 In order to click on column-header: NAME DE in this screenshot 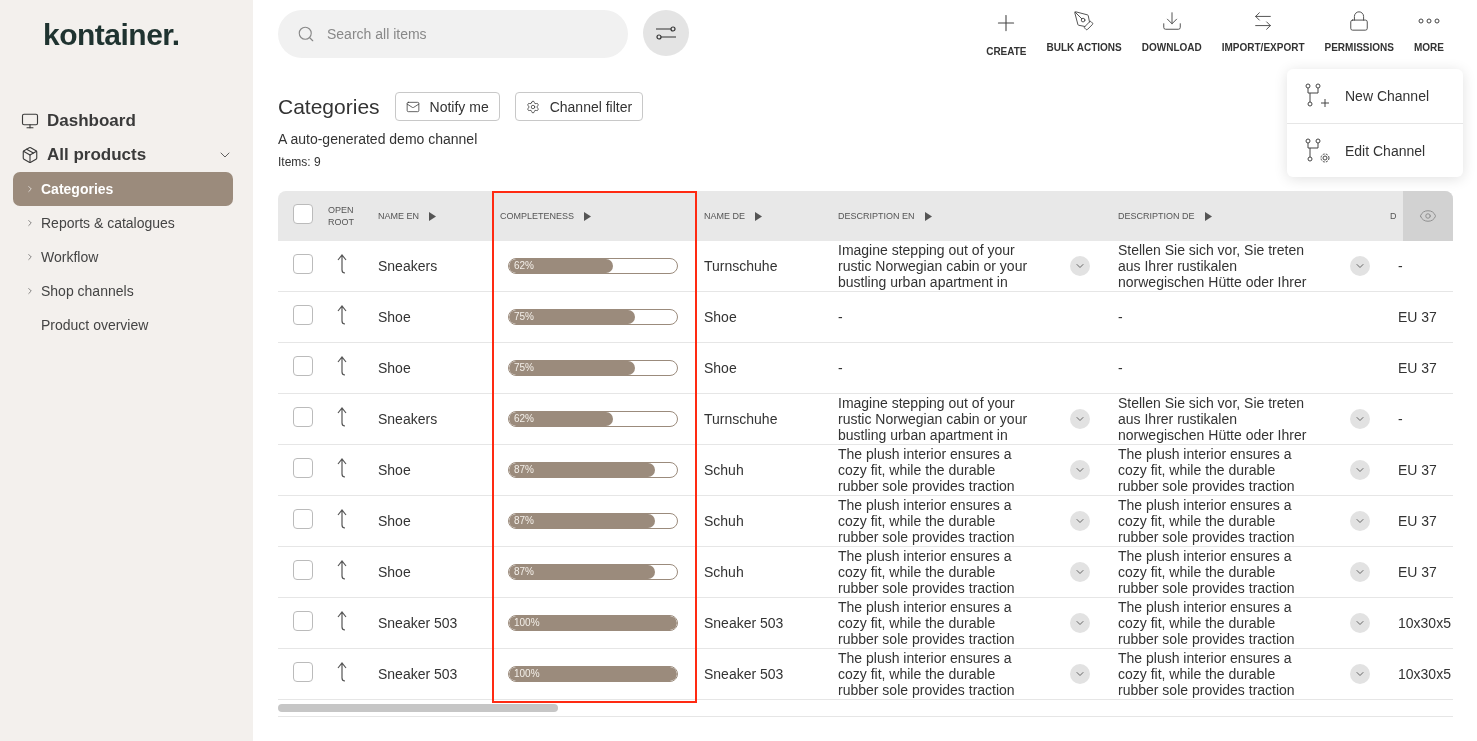, I will do `click(763, 216)`.